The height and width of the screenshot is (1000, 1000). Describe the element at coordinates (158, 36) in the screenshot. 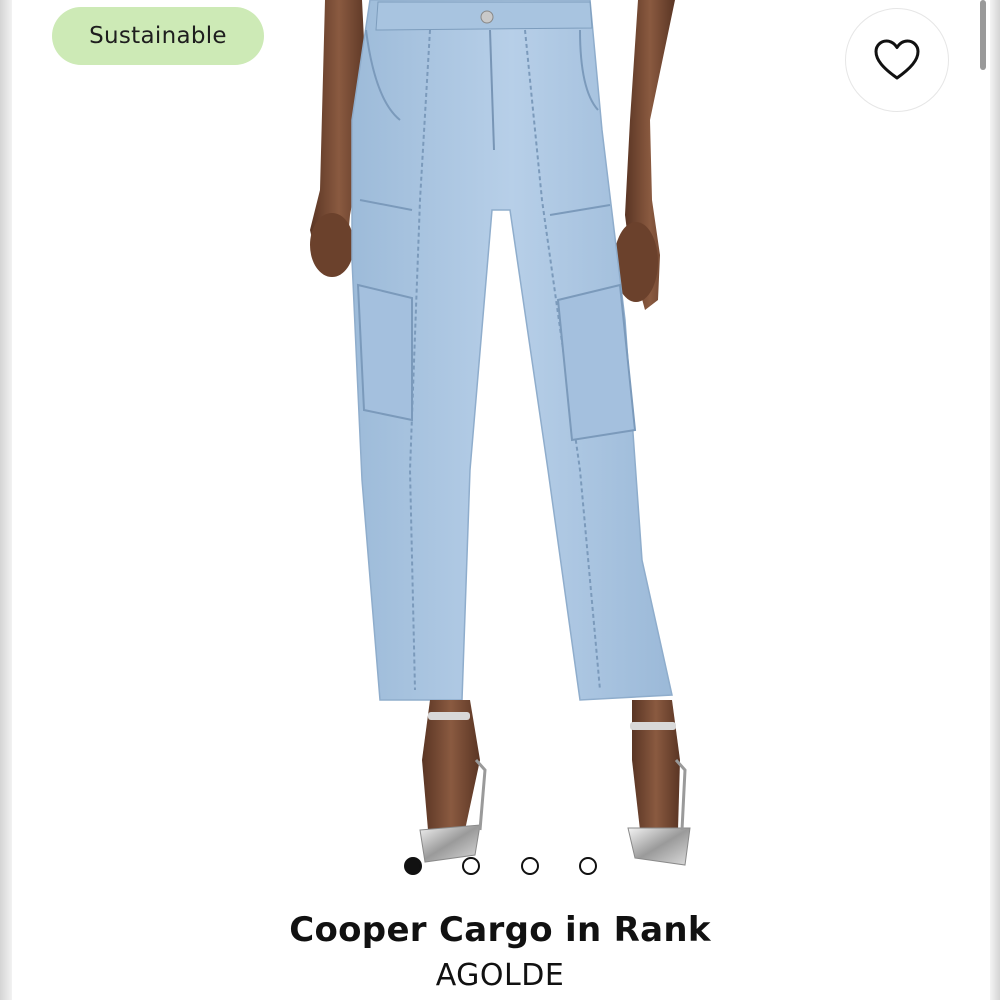

I see `sustainable-badge: Sustainable` at that location.